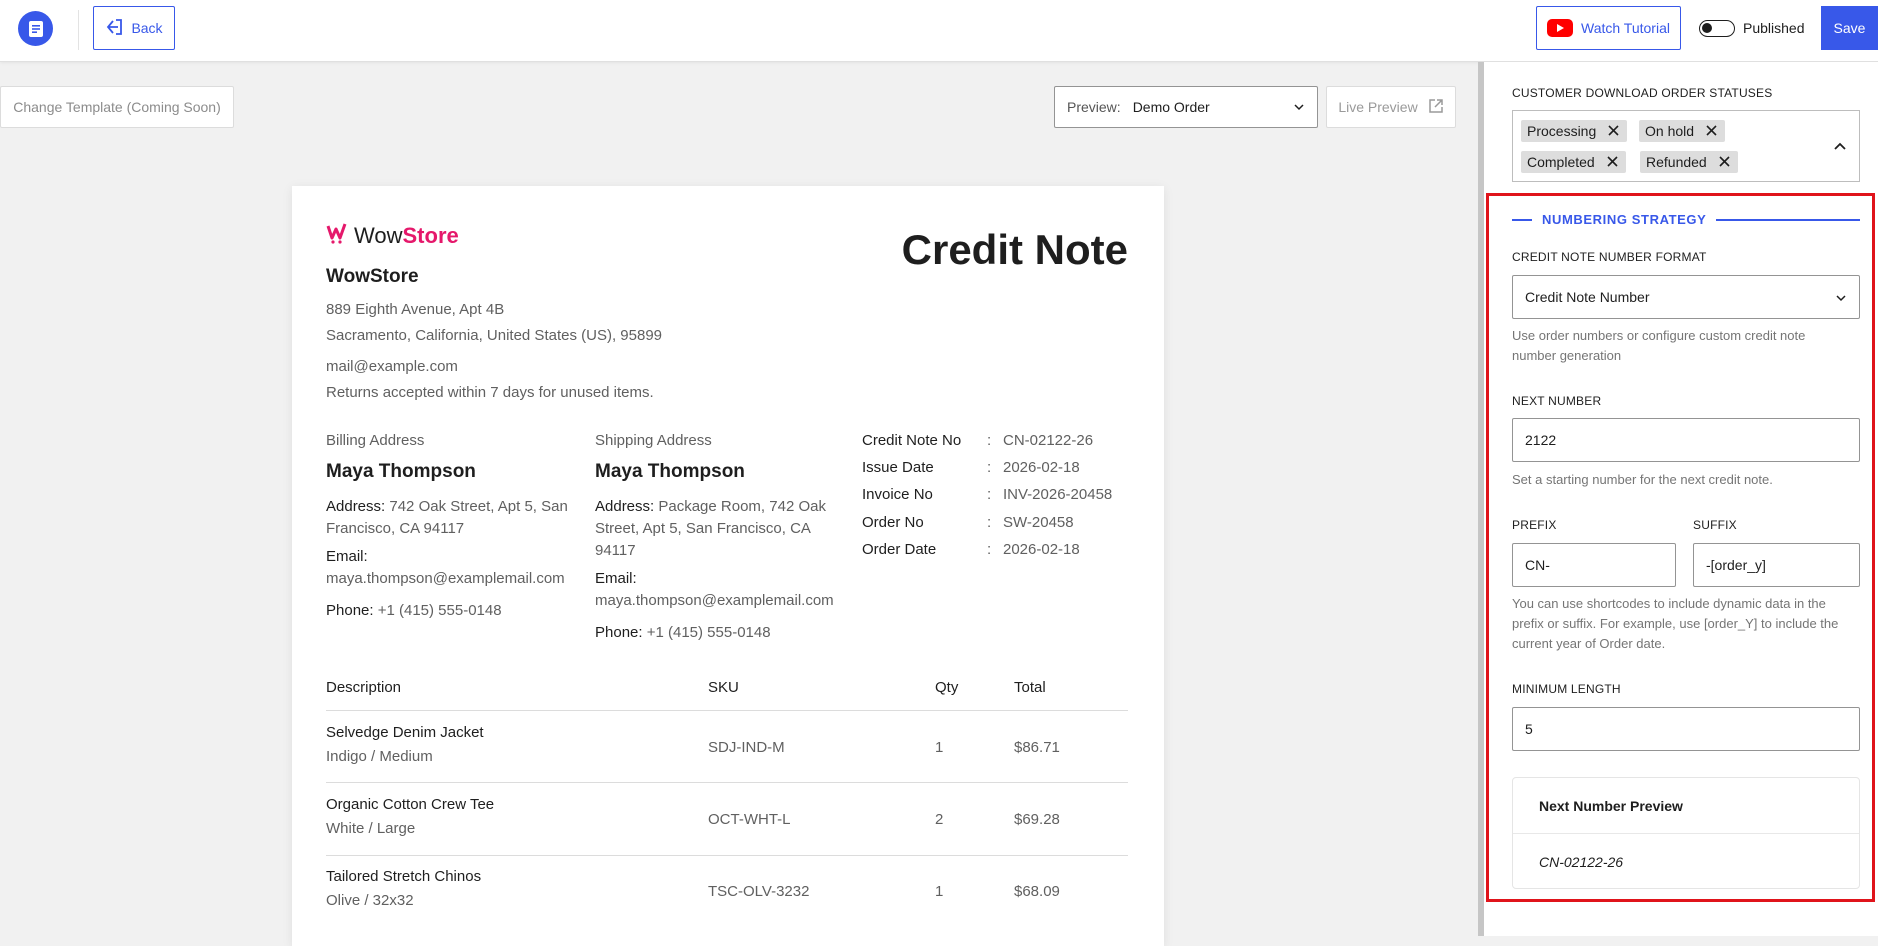 This screenshot has width=1878, height=946. What do you see at coordinates (1014, 249) in the screenshot?
I see `document-title: Credit Note` at bounding box center [1014, 249].